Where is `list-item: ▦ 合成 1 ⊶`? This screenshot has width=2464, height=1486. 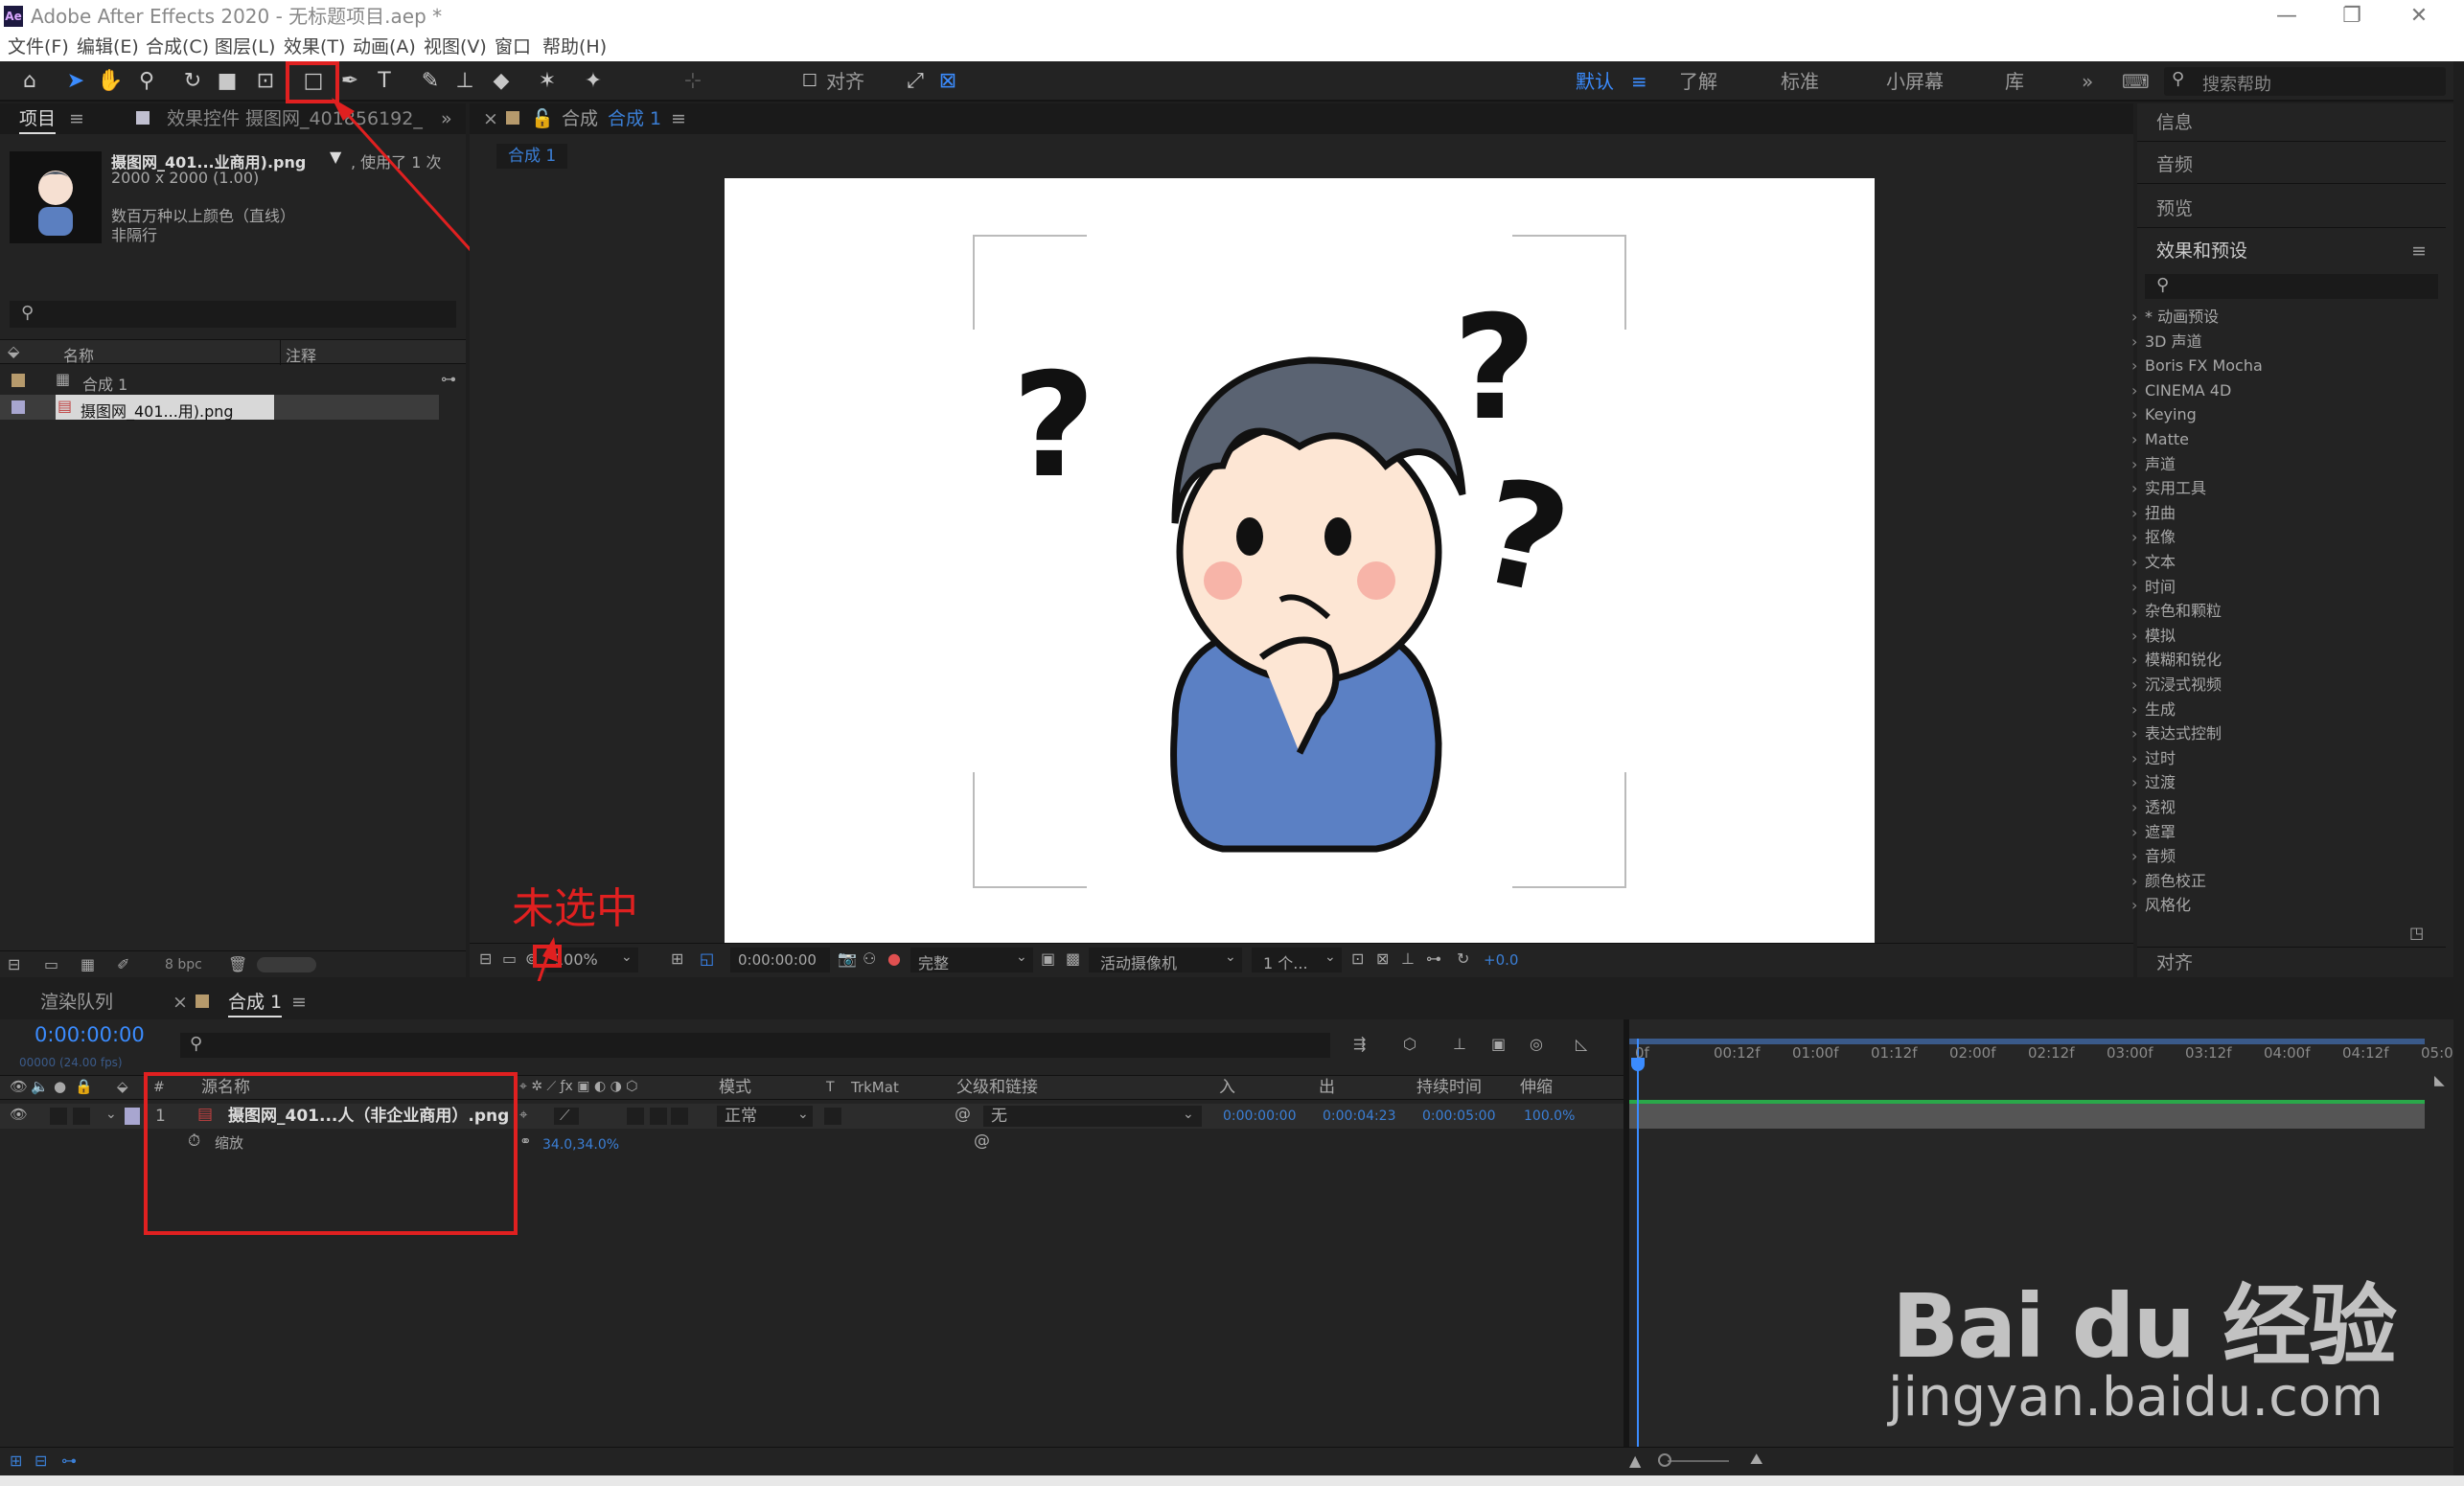 list-item: ▦ 合成 1 ⊶ is located at coordinates (233, 381).